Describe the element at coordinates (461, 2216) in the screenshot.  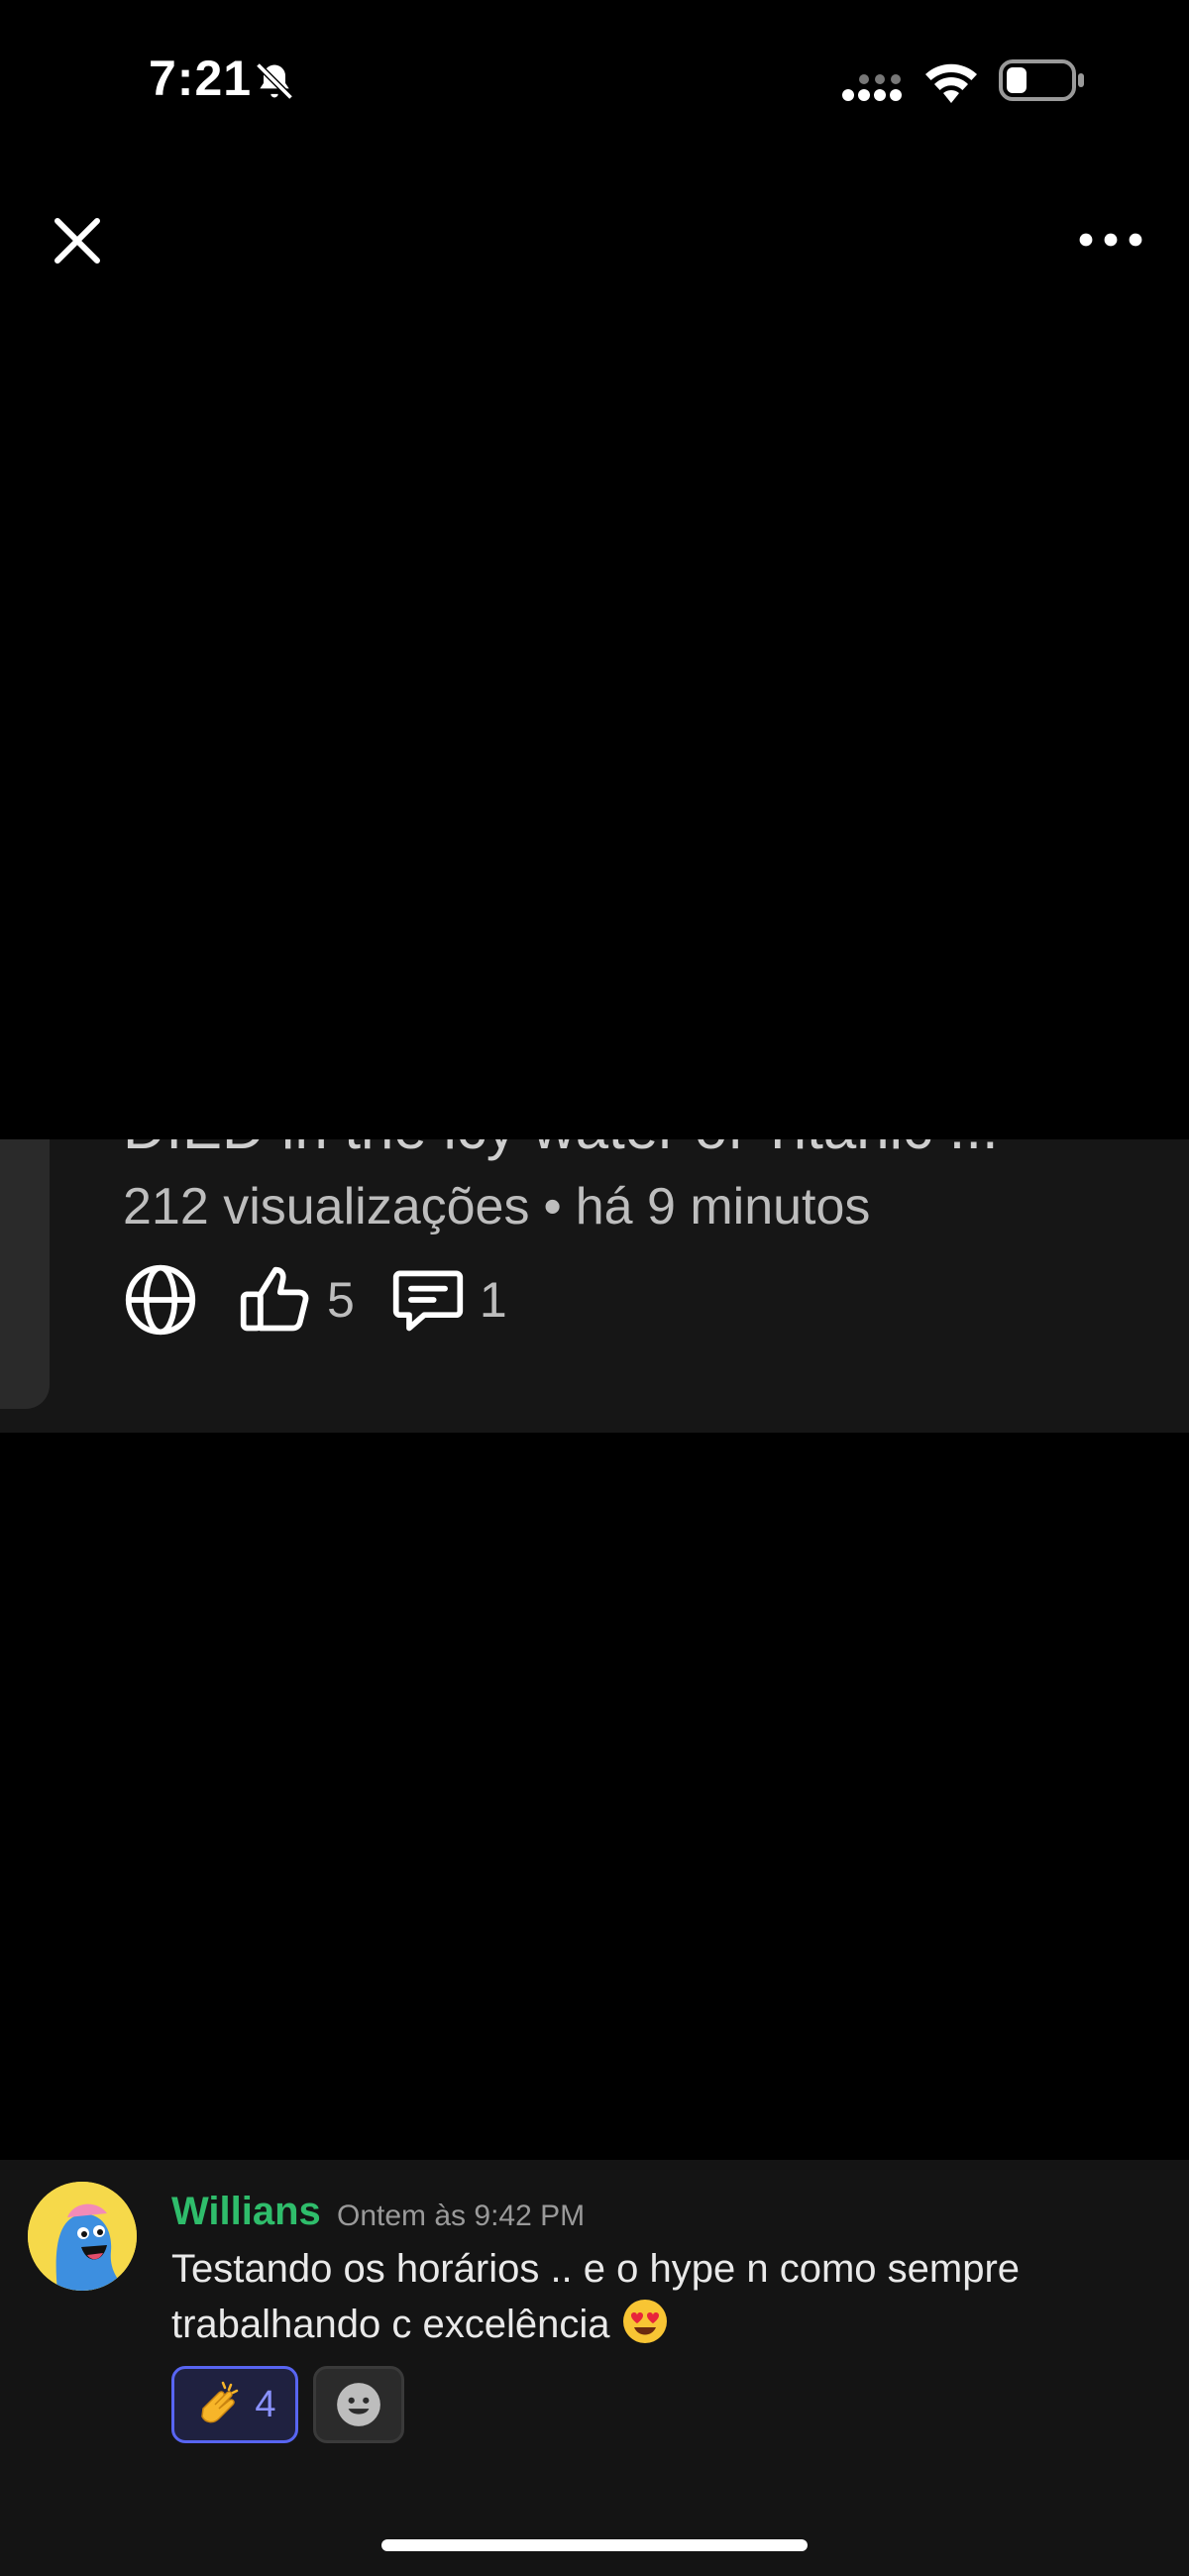
I see `message-timestamp: Ontem às 9:42 PM` at that location.